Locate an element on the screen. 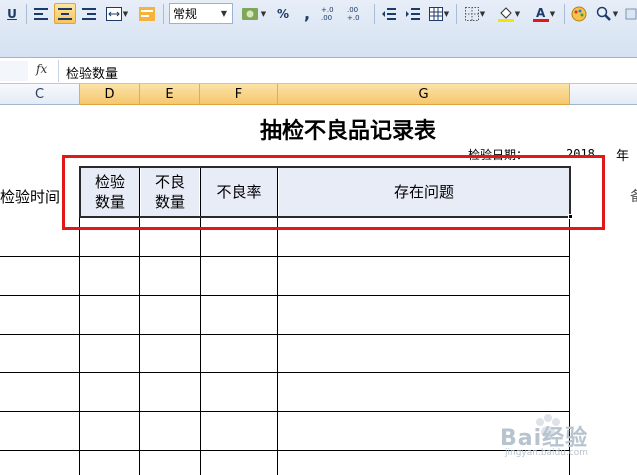 Image resolution: width=637 pixels, height=475 pixels. percent-button: % is located at coordinates (283, 13).